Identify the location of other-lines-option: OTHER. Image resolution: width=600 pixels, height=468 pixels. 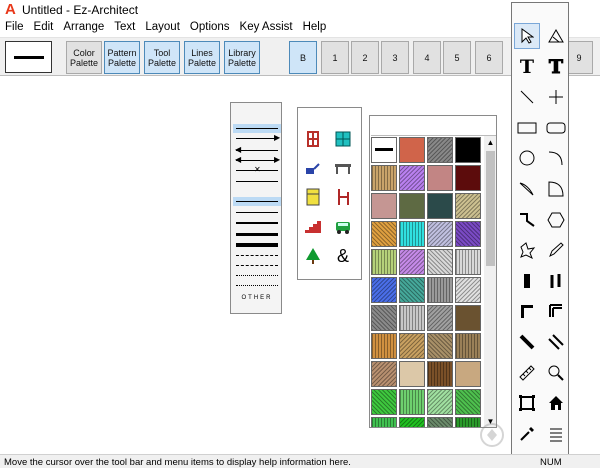
(257, 298).